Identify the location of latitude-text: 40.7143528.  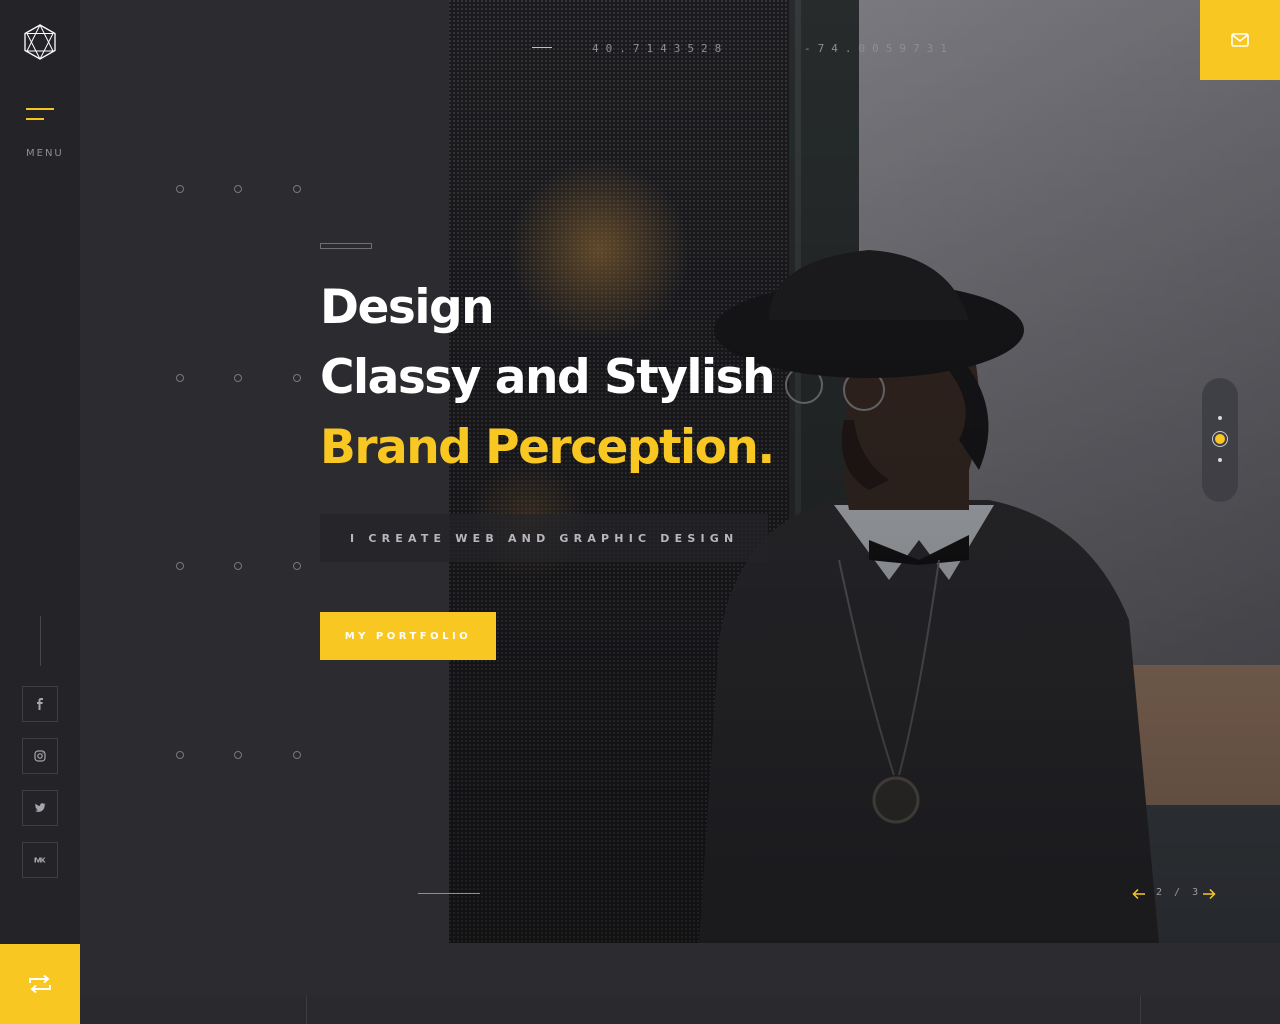
(660, 48).